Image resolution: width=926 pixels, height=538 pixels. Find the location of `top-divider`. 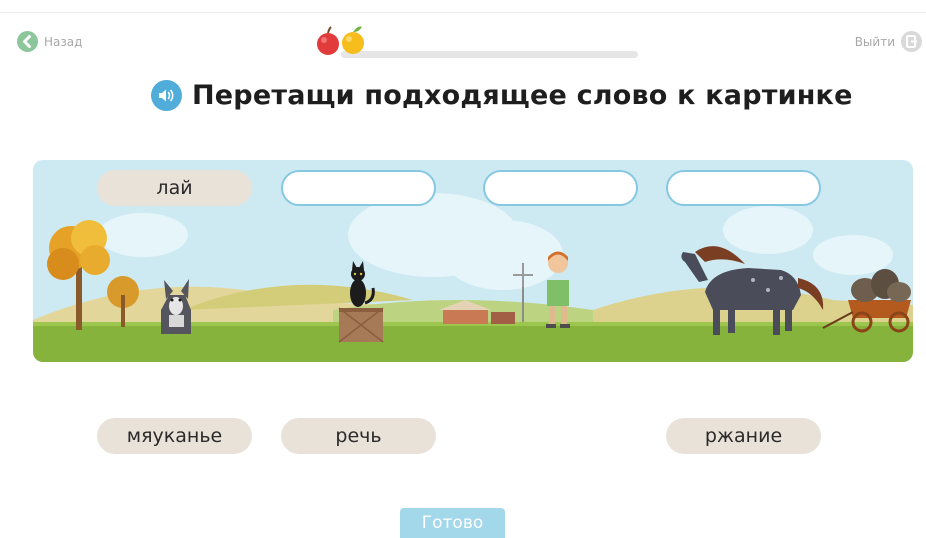

top-divider is located at coordinates (463, 12).